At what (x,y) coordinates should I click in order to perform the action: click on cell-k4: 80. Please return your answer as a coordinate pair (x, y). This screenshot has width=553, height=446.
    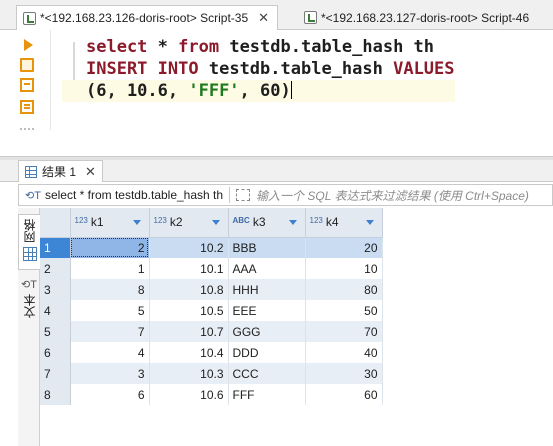
    Looking at the image, I should click on (344, 289).